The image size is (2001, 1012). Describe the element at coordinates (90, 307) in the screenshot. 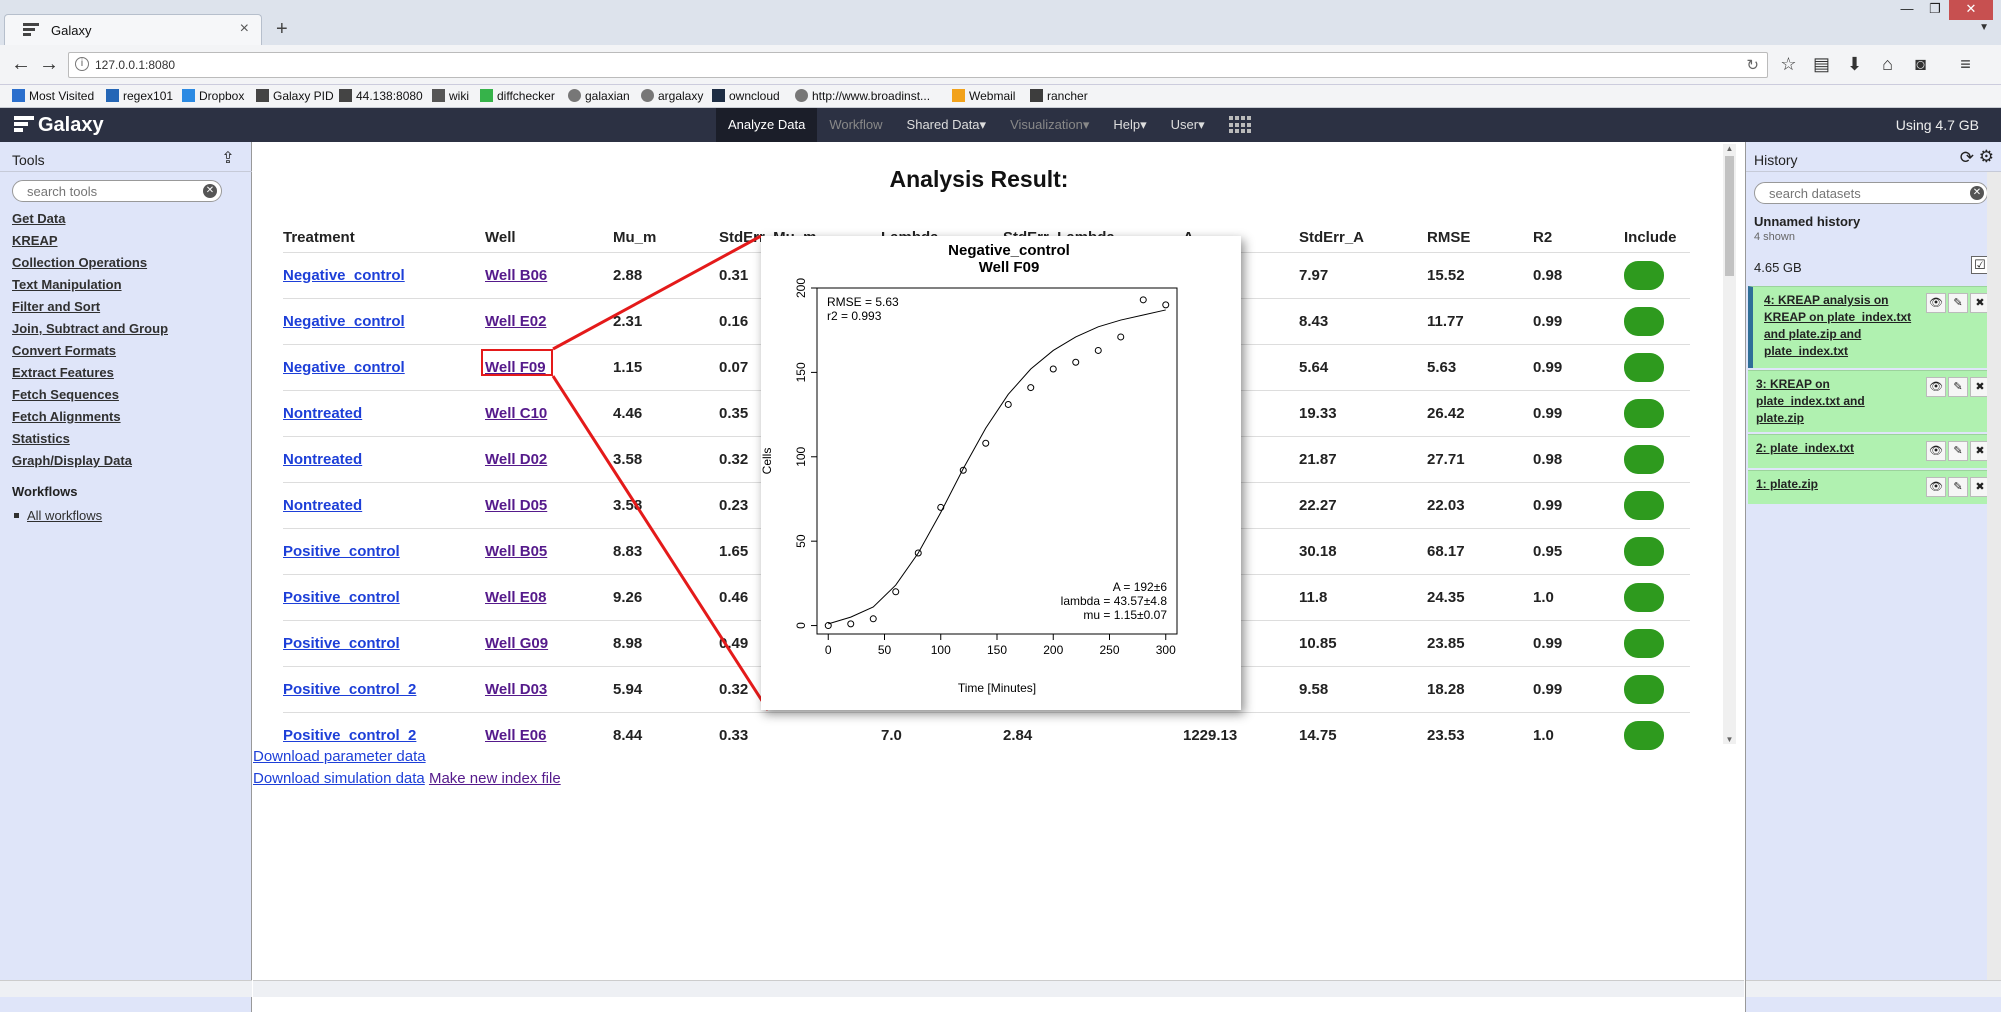

I see `tool-section-filter-and-sort: Filter and Sort` at that location.